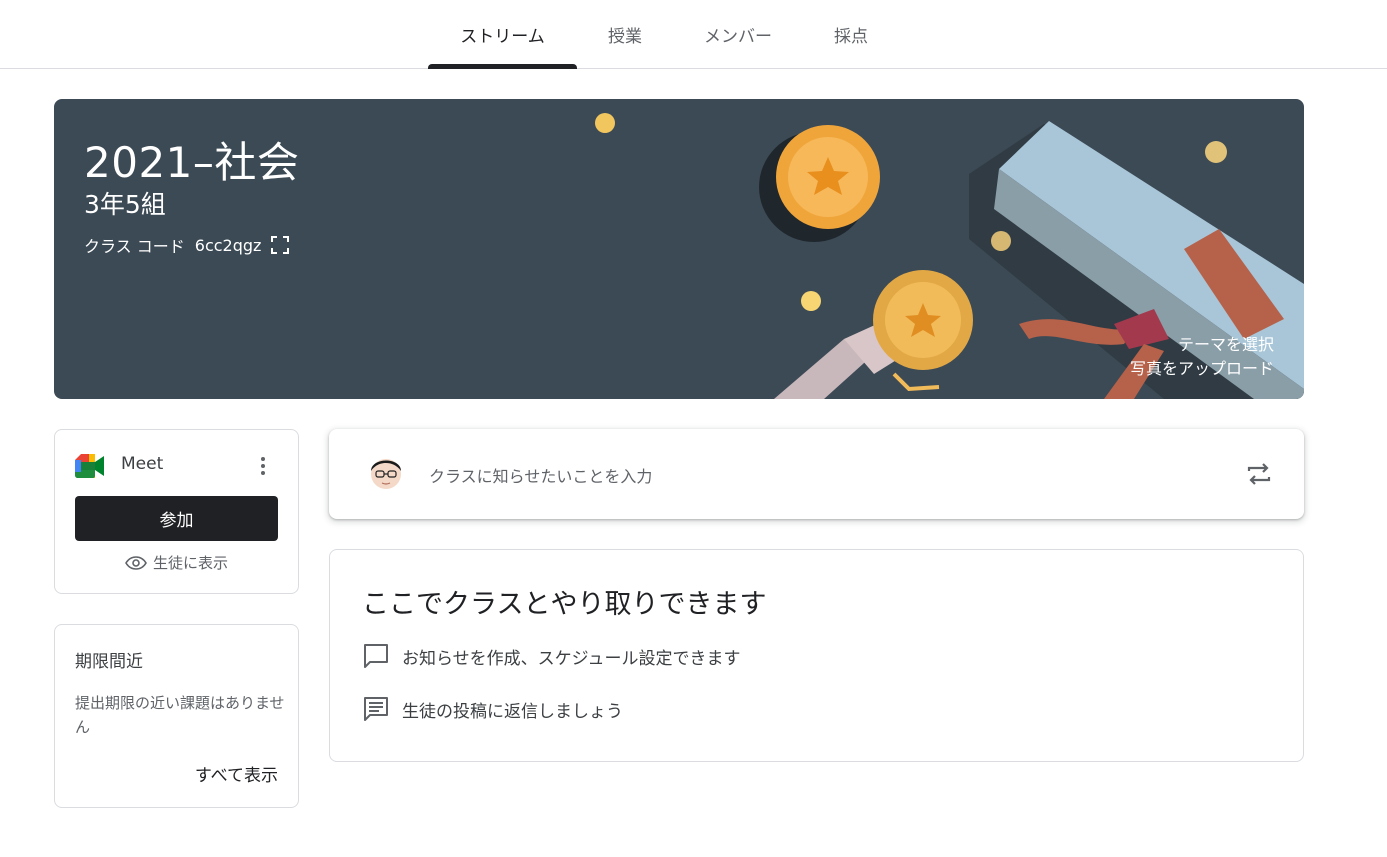 The height and width of the screenshot is (857, 1387). I want to click on tab-grades: 採点, so click(851, 34).